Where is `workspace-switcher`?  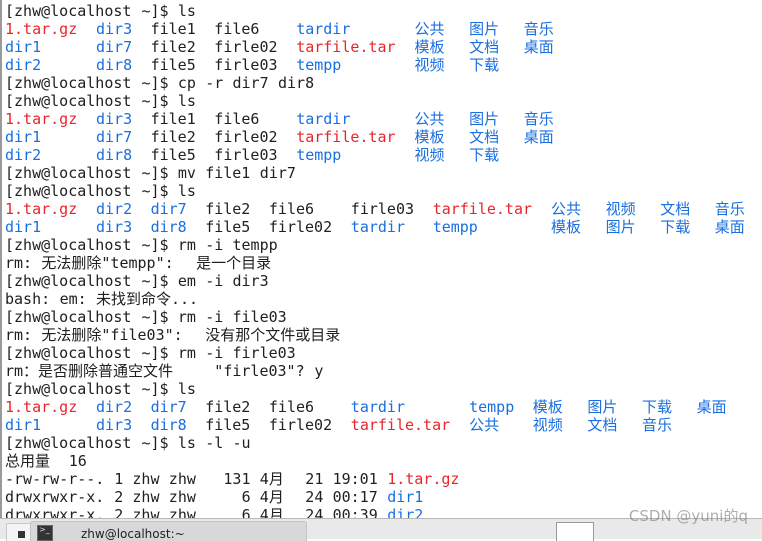 workspace-switcher is located at coordinates (575, 531).